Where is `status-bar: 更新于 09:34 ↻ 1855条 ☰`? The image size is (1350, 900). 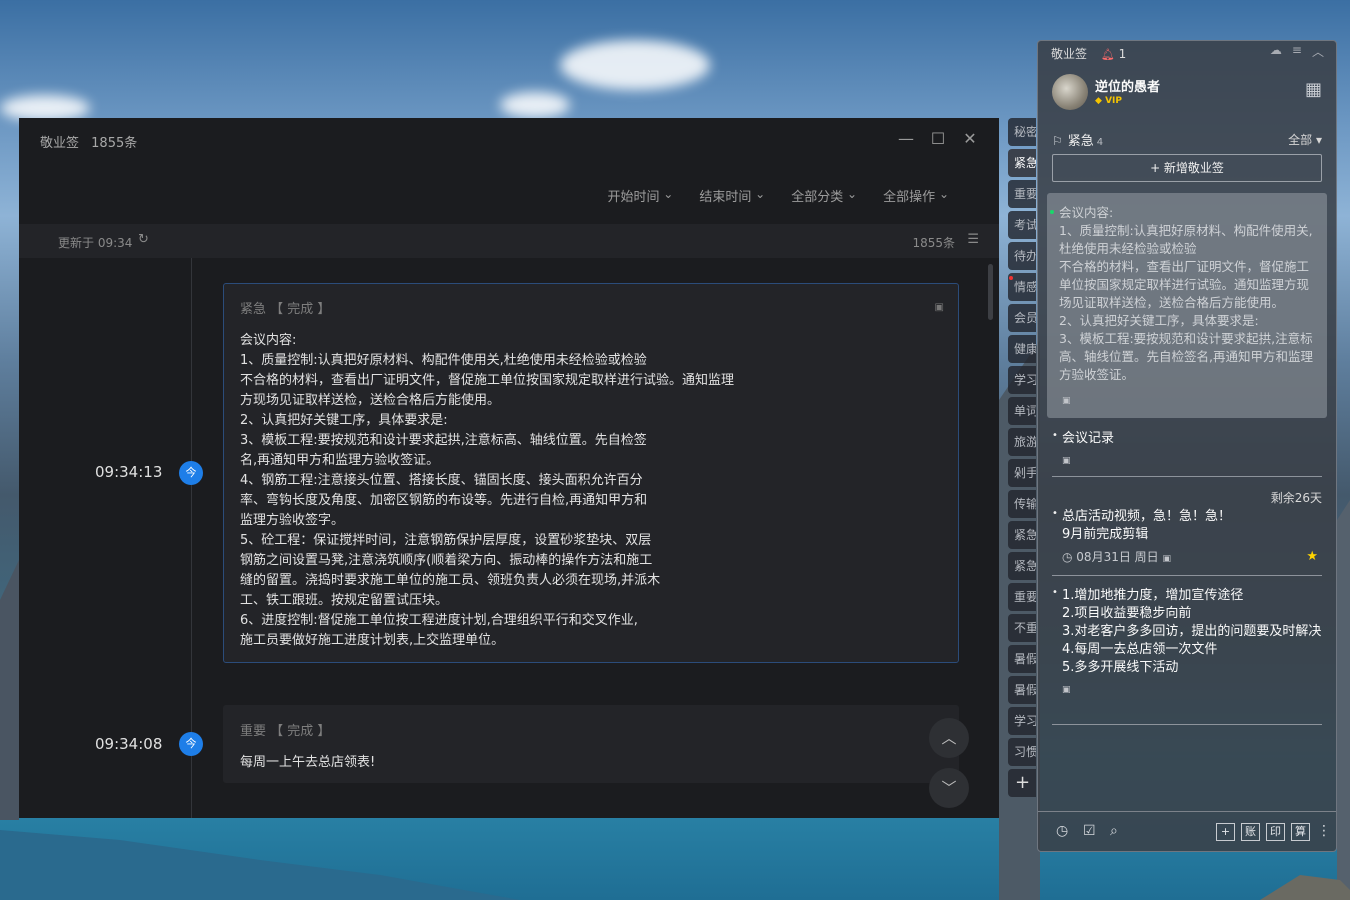
status-bar: 更新于 09:34 ↻ 1855条 ☰ is located at coordinates (509, 241).